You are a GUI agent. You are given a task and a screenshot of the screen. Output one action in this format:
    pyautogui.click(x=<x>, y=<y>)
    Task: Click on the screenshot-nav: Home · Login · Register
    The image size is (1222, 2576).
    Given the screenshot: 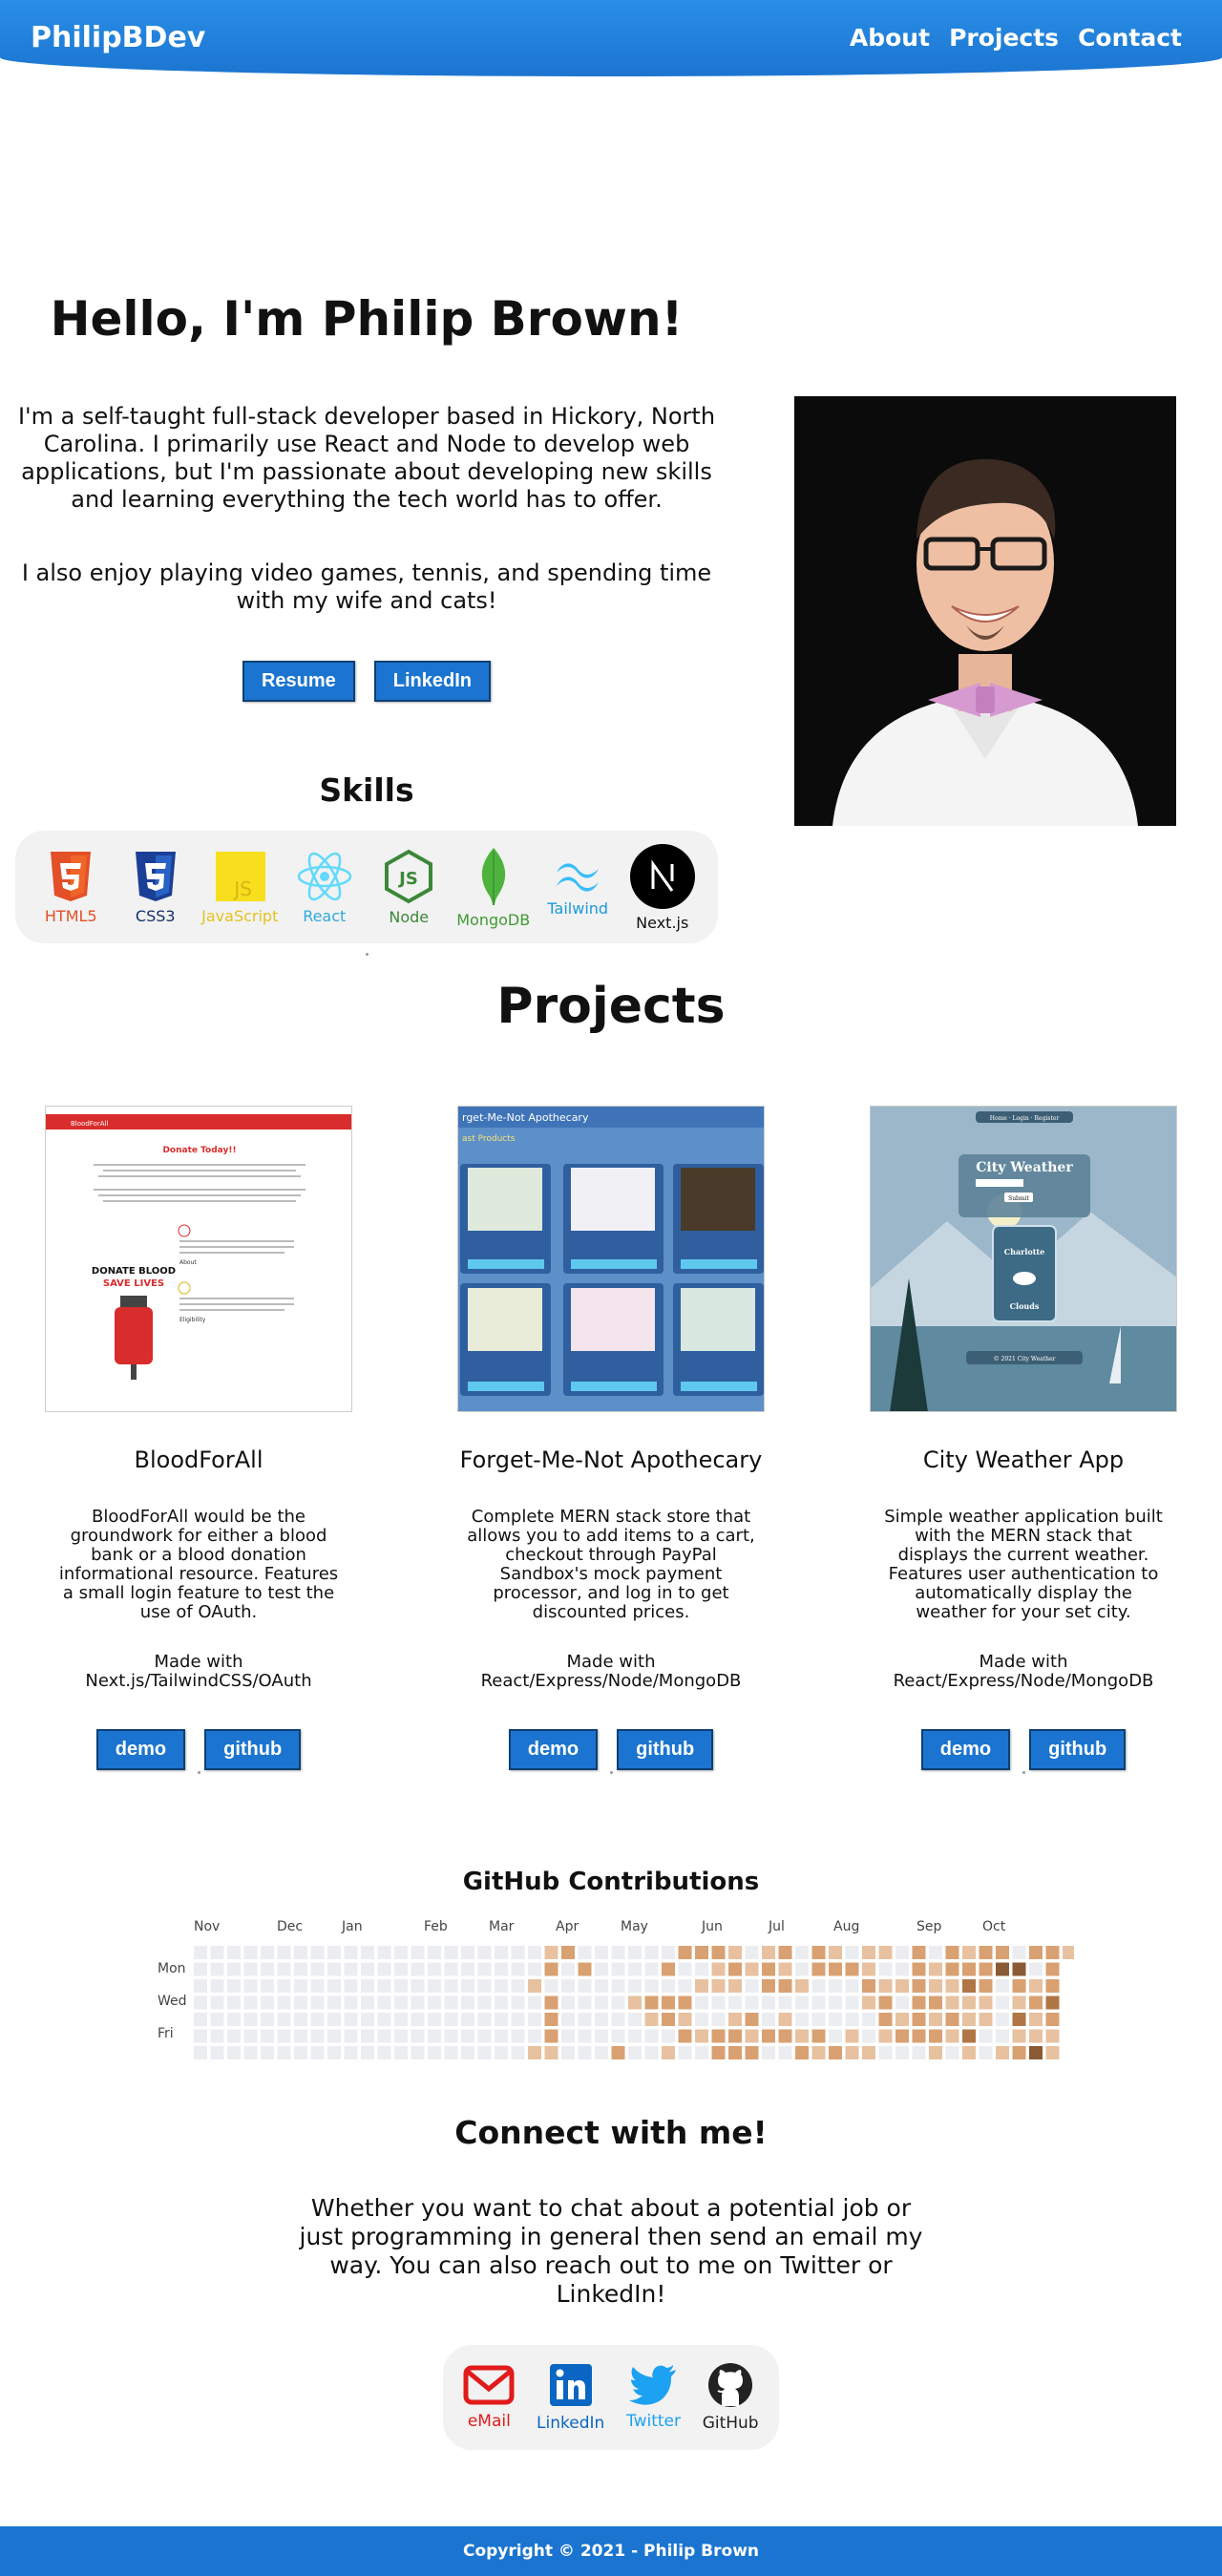 What is the action you would take?
    pyautogui.click(x=1025, y=1118)
    